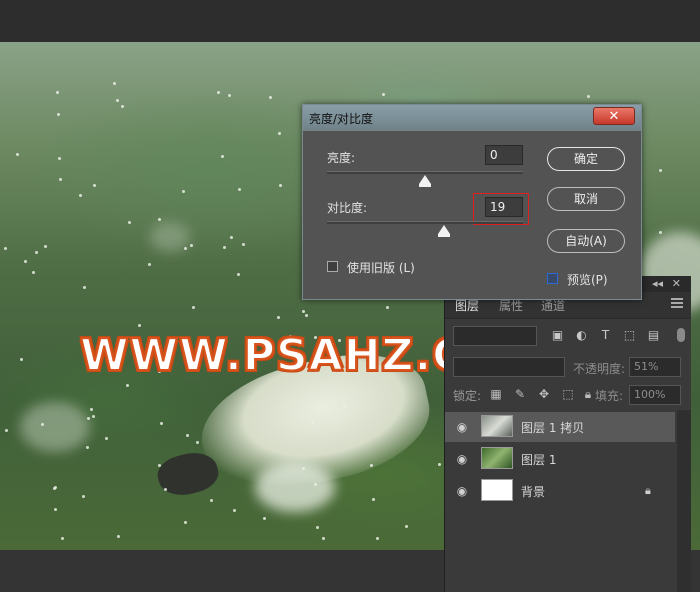 The image size is (700, 592). What do you see at coordinates (588, 394) in the screenshot?
I see `lock-all-icon: 🔒︎` at bounding box center [588, 394].